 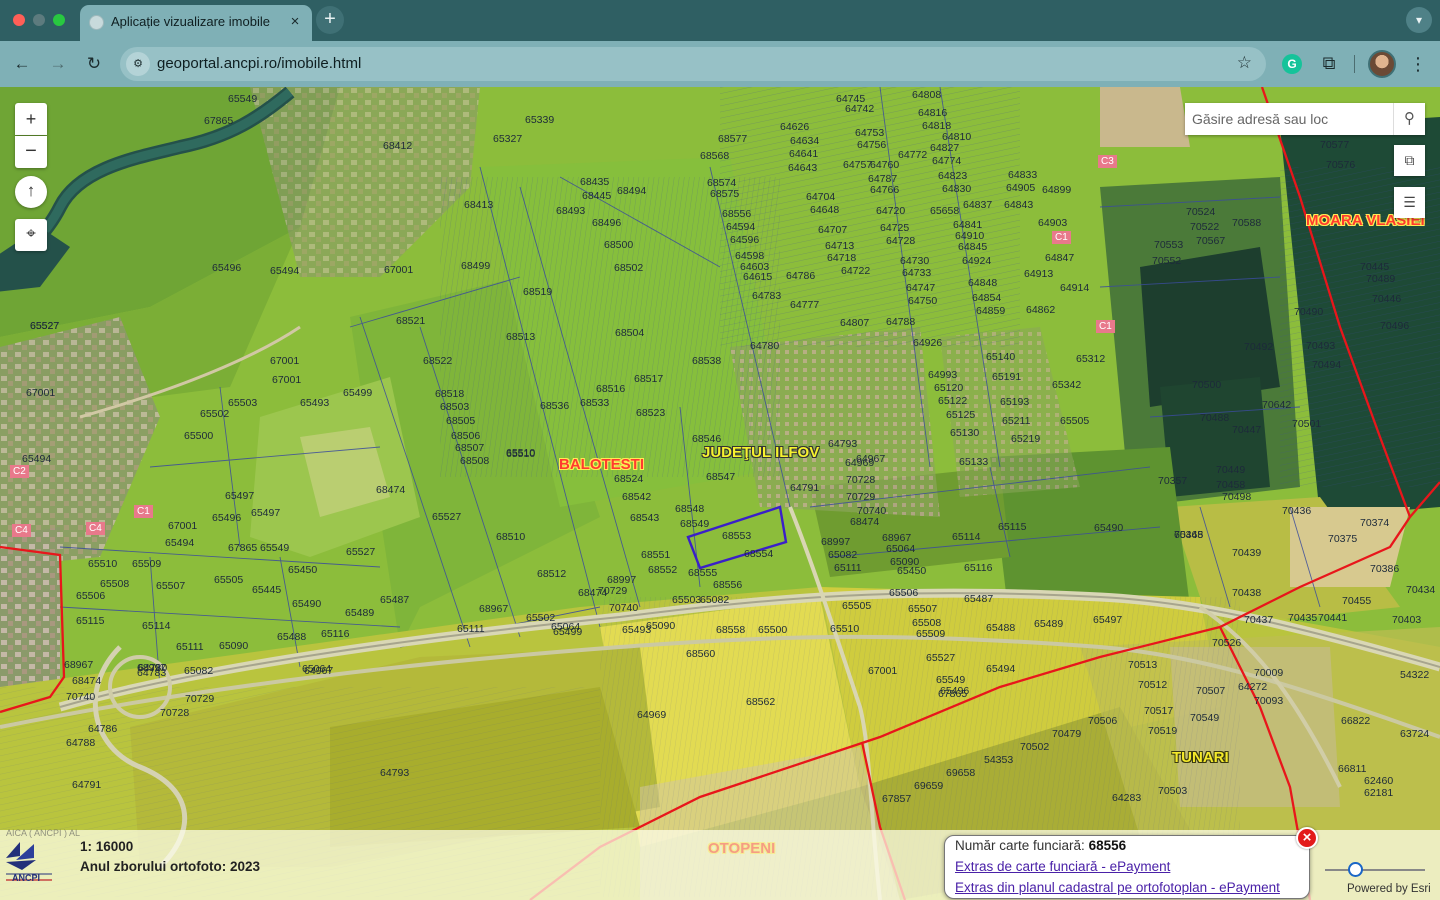 I want to click on parcel-label: 65497, so click(x=266, y=513).